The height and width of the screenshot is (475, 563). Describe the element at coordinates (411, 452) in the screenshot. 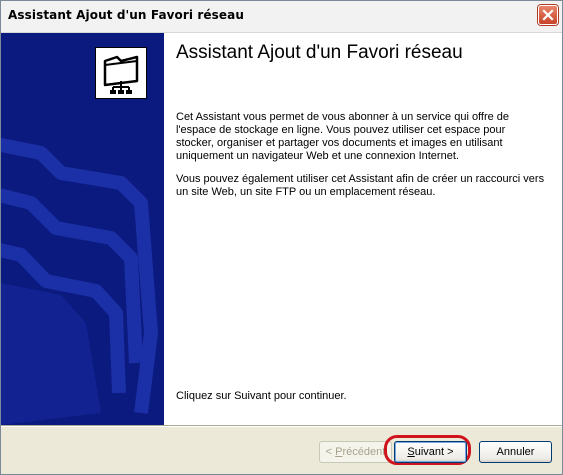

I see `next-label-accesskey: S` at that location.